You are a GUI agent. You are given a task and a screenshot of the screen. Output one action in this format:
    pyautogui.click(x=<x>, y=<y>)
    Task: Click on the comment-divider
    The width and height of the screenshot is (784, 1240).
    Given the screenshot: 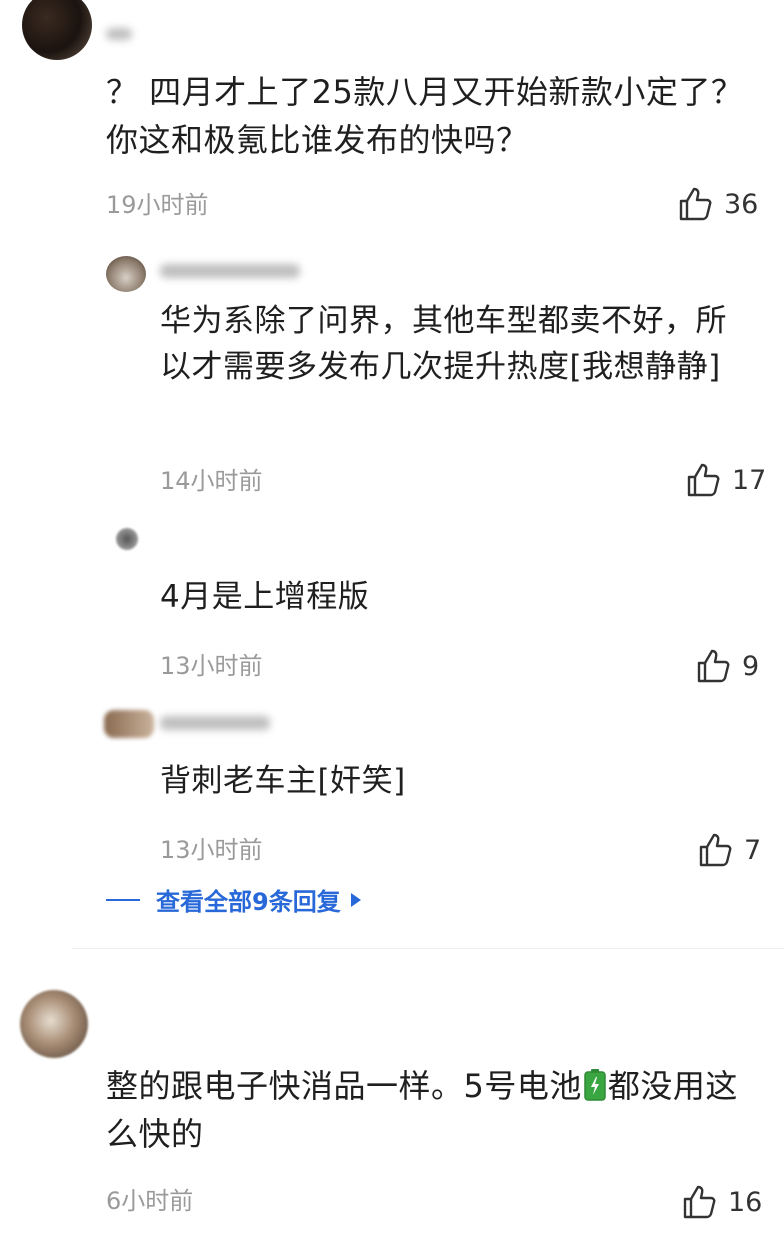 What is the action you would take?
    pyautogui.click(x=428, y=948)
    